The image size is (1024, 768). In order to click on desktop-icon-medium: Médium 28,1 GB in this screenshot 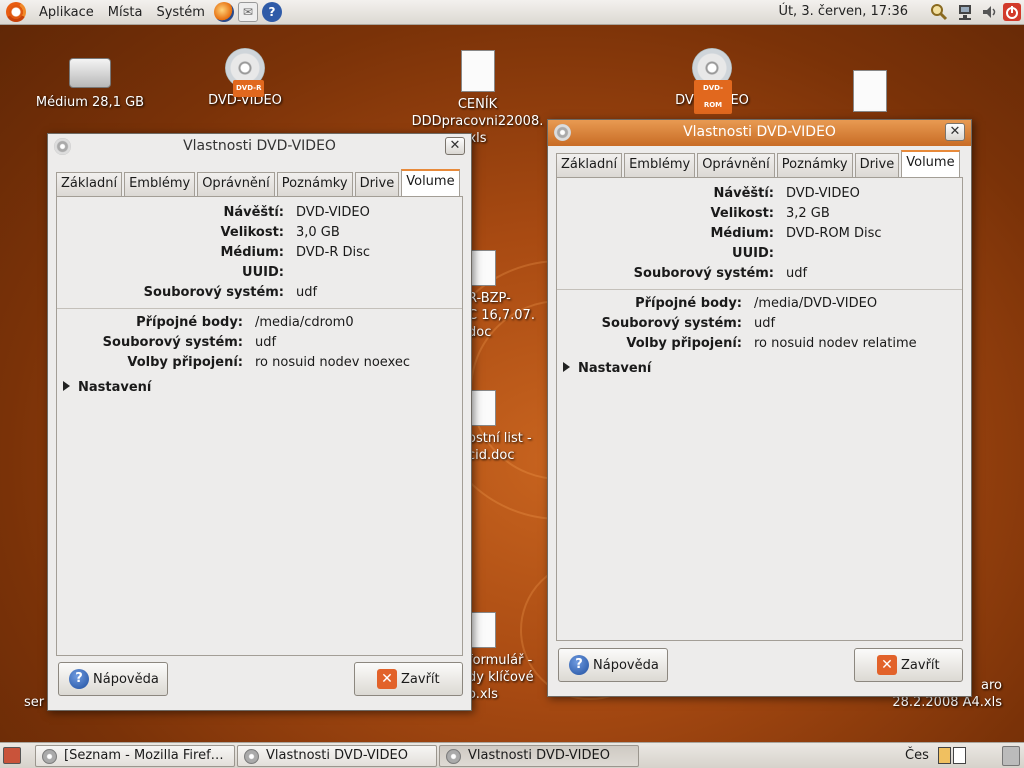, I will do `click(90, 80)`.